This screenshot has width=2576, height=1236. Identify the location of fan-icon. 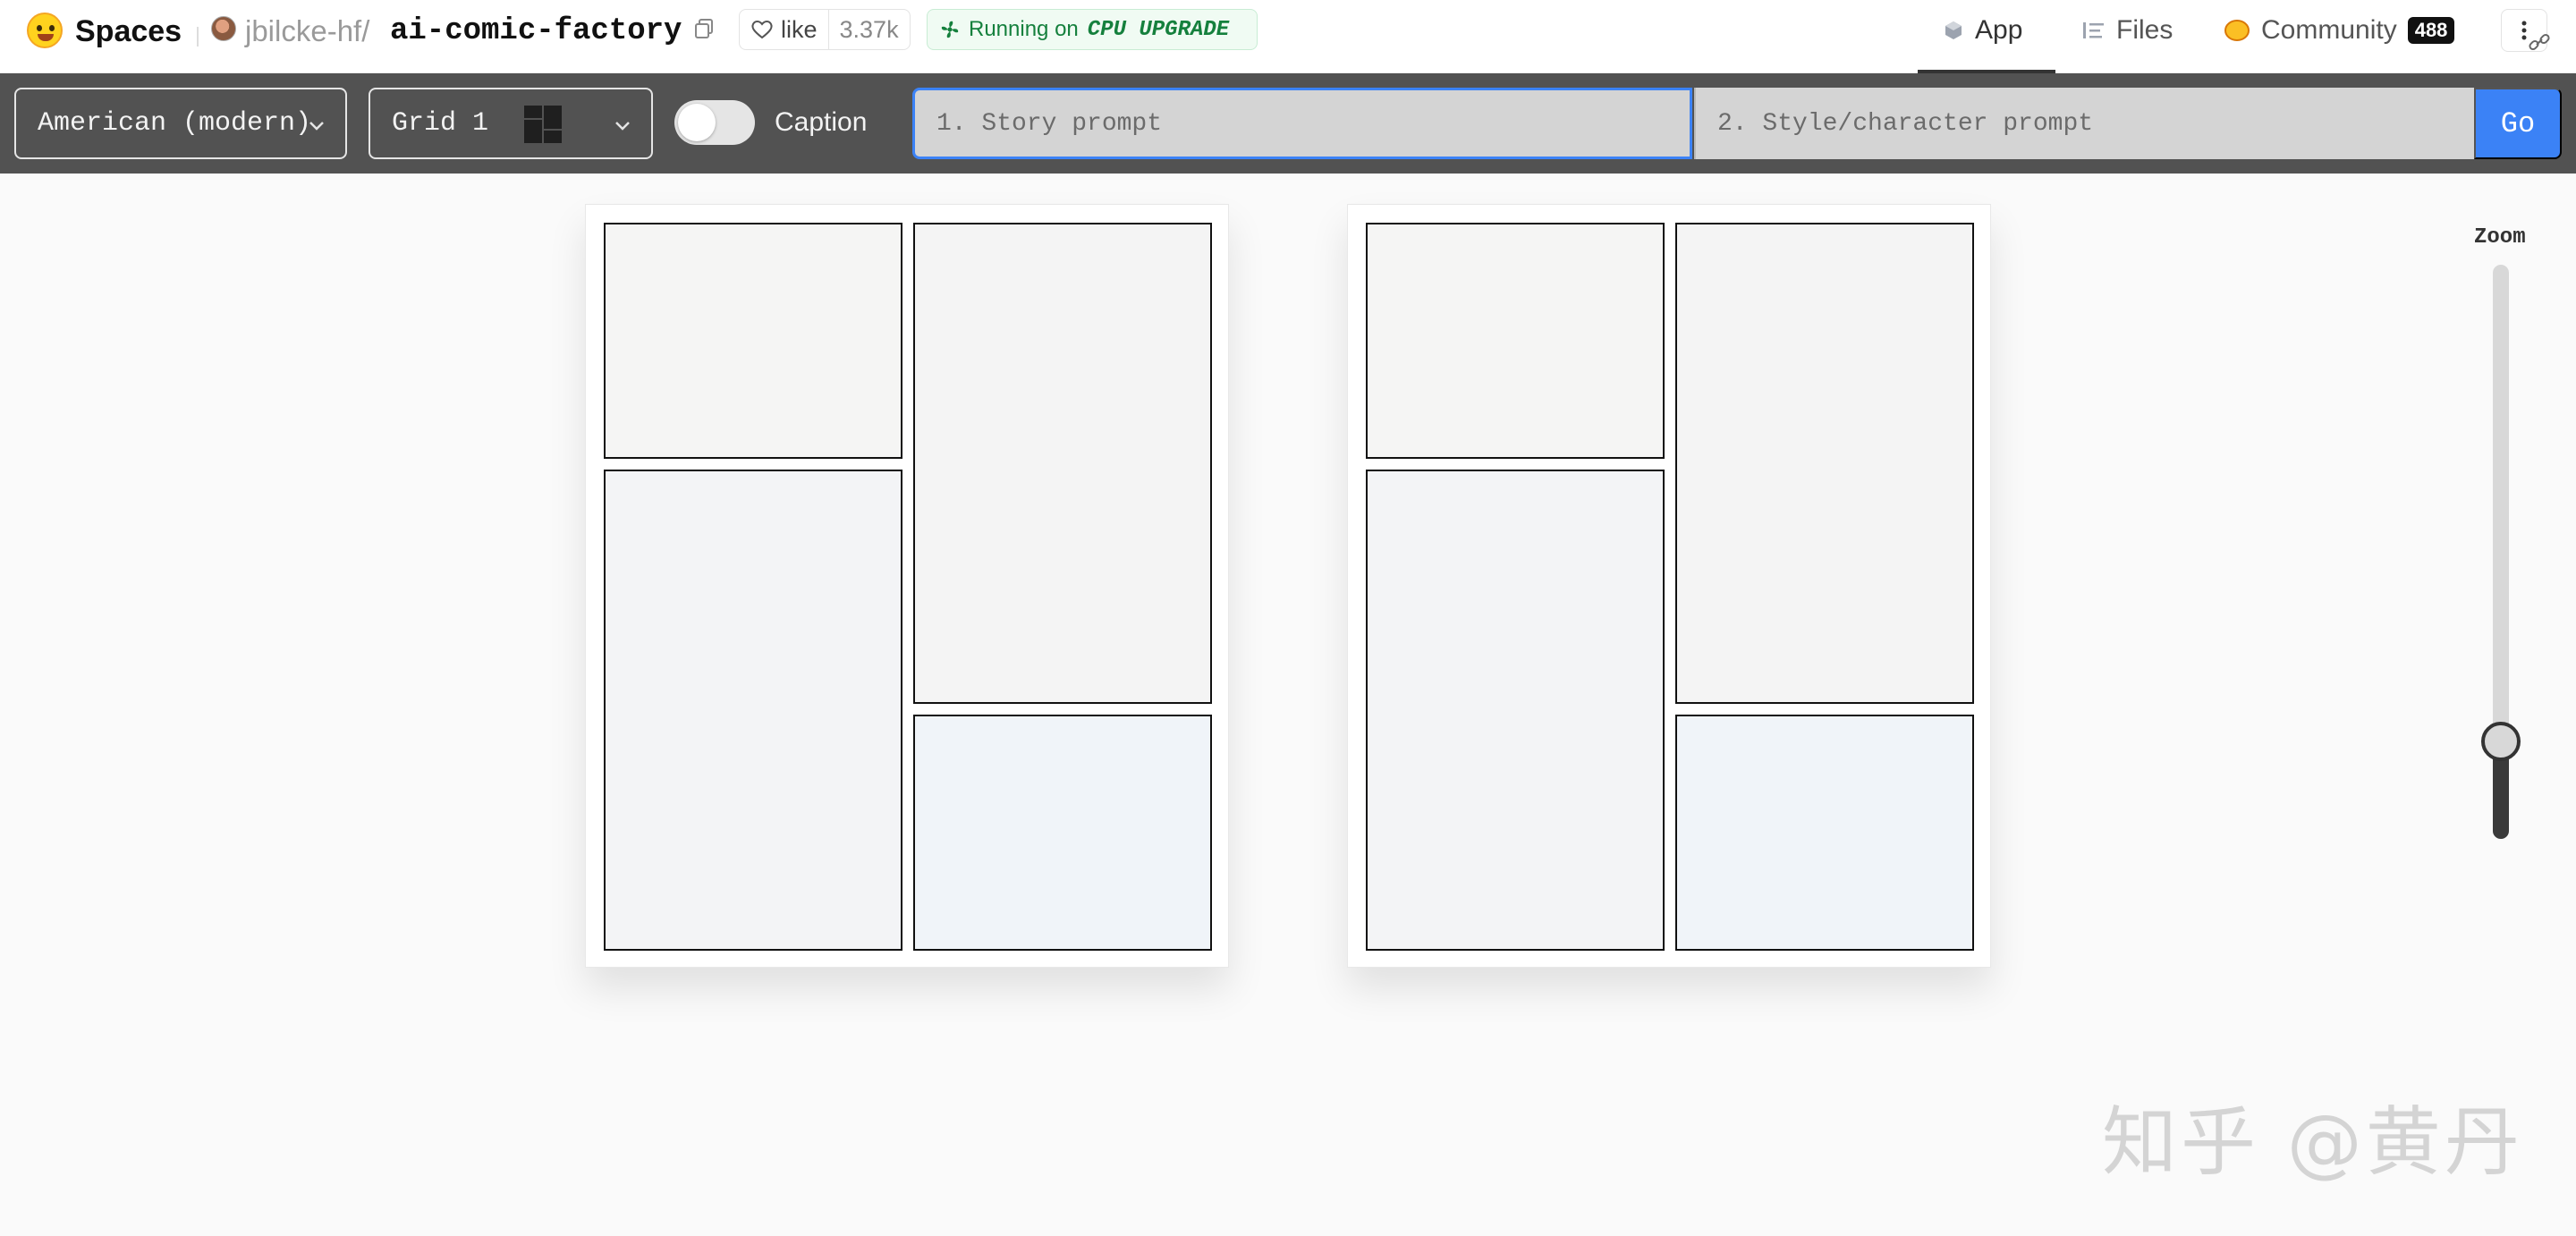
(950, 30).